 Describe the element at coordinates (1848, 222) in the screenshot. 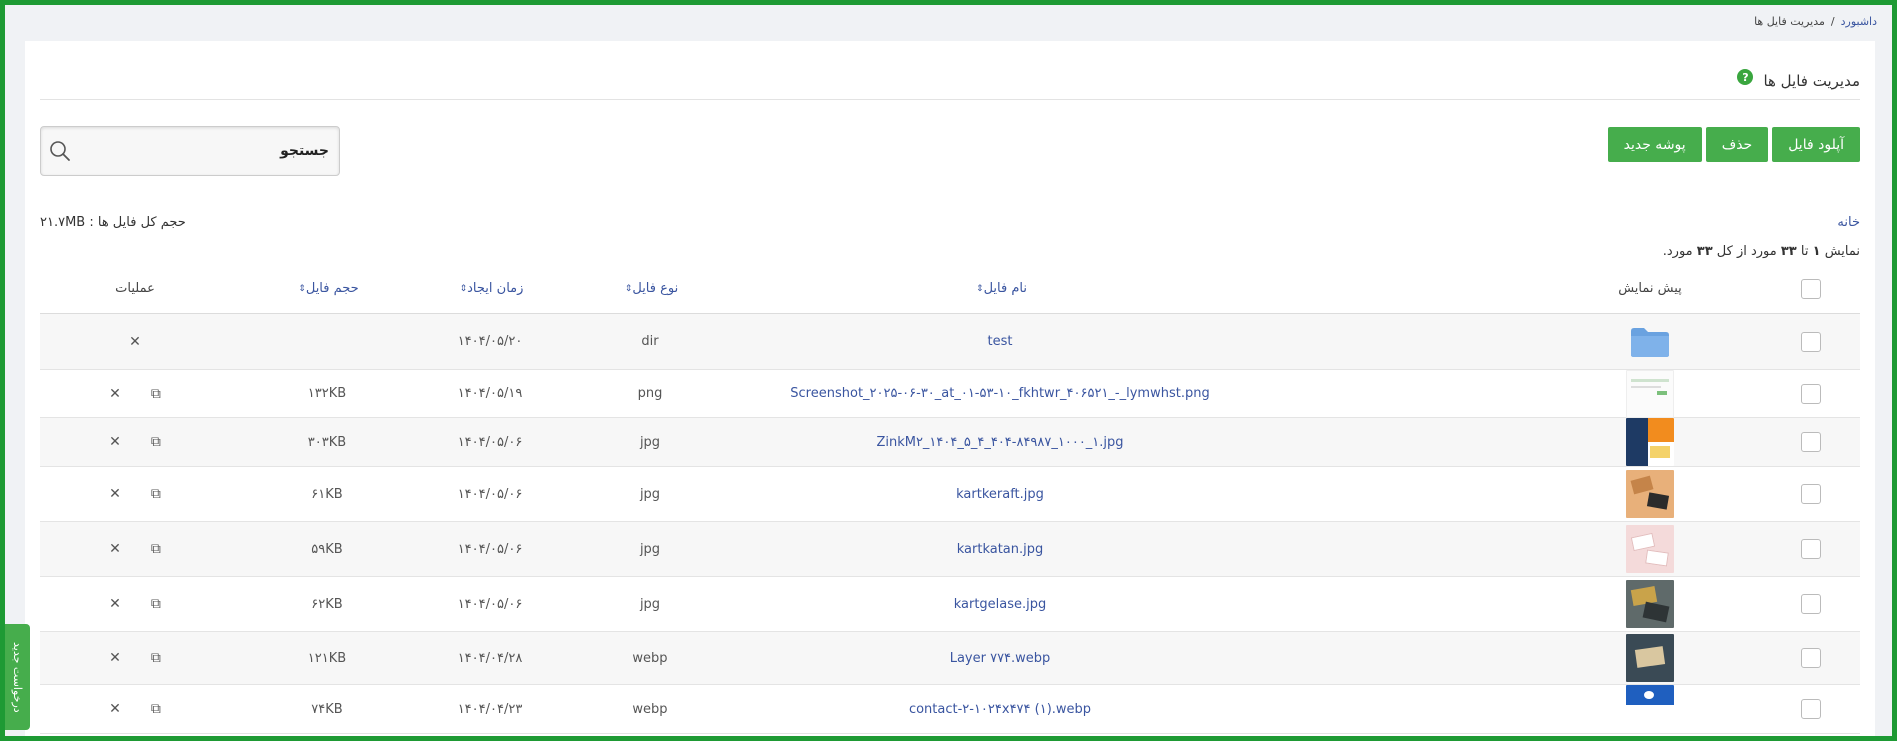

I see `folder-home-link: خانه` at that location.